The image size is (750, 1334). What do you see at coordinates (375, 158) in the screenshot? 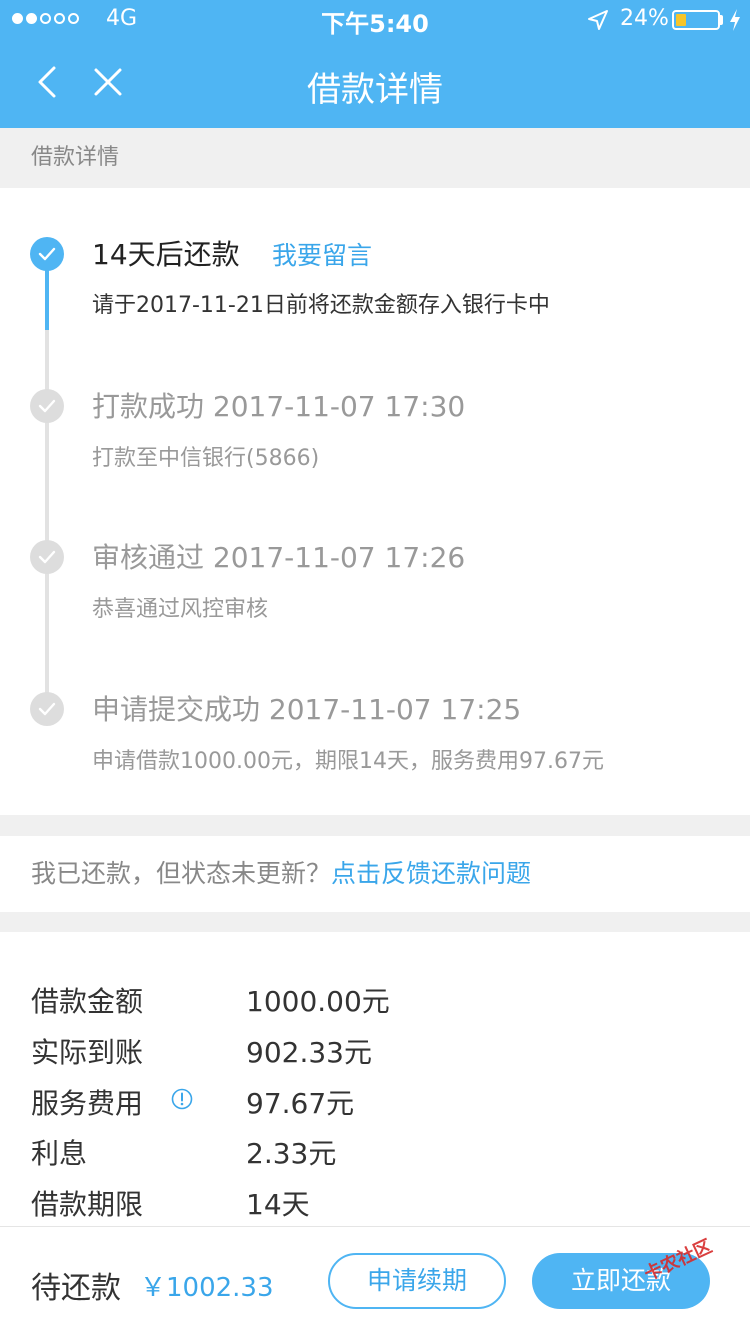
I see `section-label: 借款详情` at bounding box center [375, 158].